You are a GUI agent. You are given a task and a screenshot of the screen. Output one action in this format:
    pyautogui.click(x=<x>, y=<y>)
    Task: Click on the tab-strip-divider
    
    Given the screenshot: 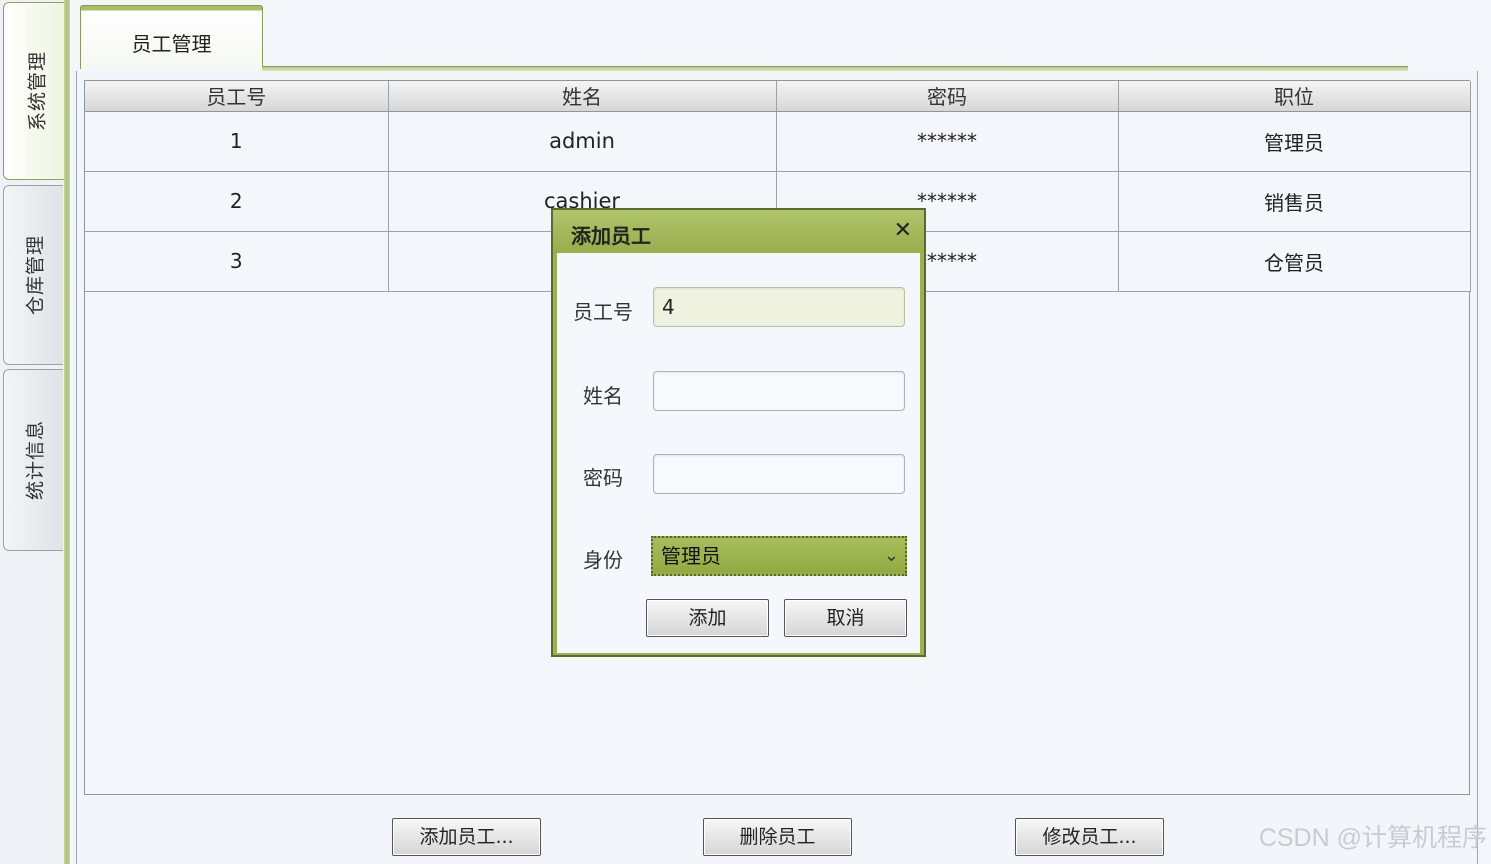 What is the action you would take?
    pyautogui.click(x=835, y=68)
    